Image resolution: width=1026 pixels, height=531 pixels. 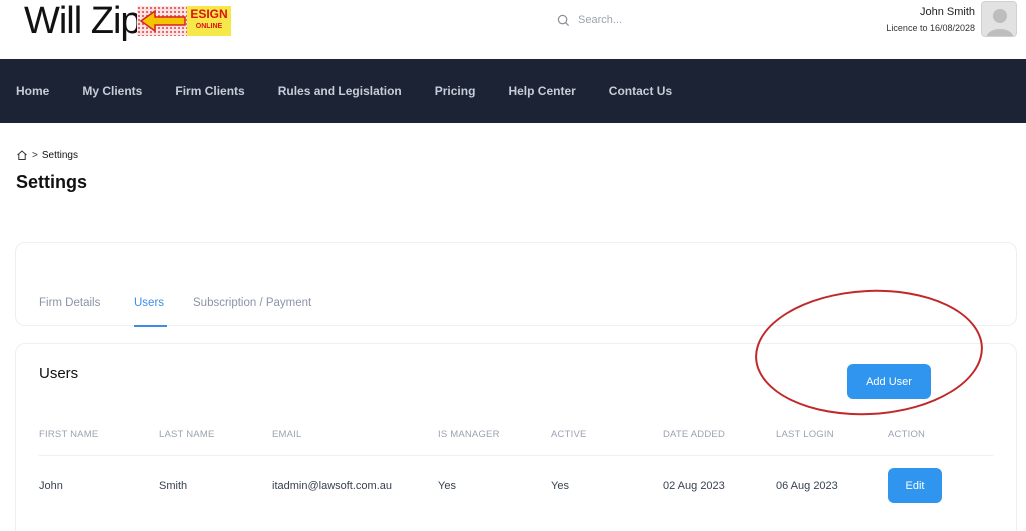 I want to click on arrow-left-icon, so click(x=162, y=21).